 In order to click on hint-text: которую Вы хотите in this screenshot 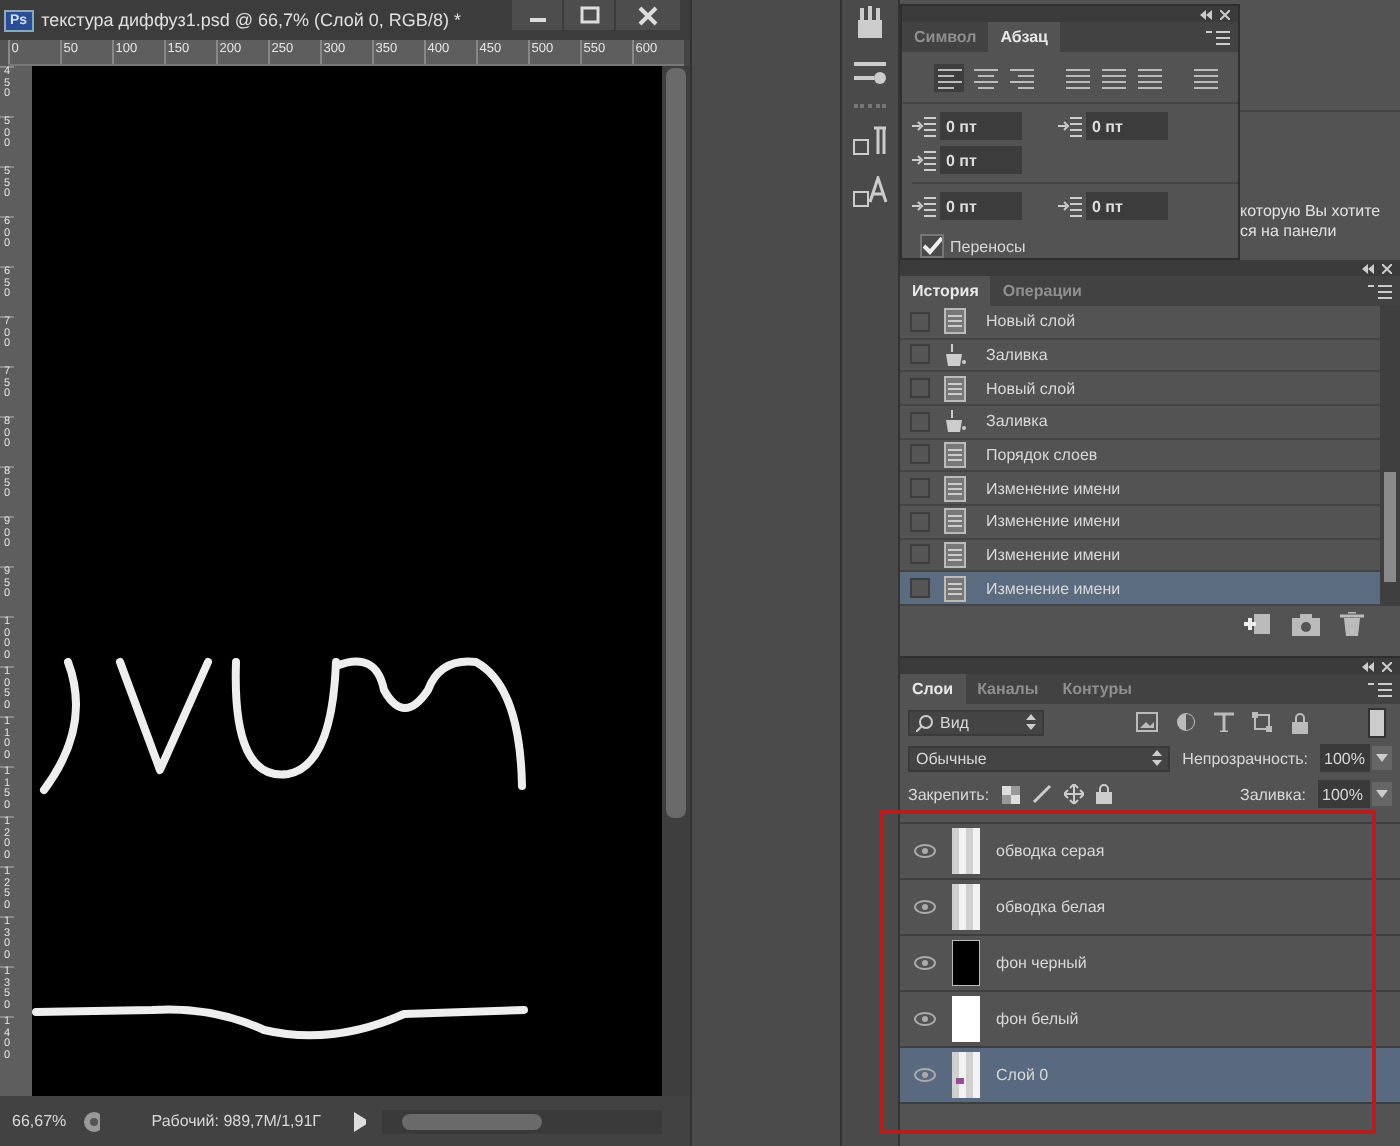, I will do `click(1311, 212)`.